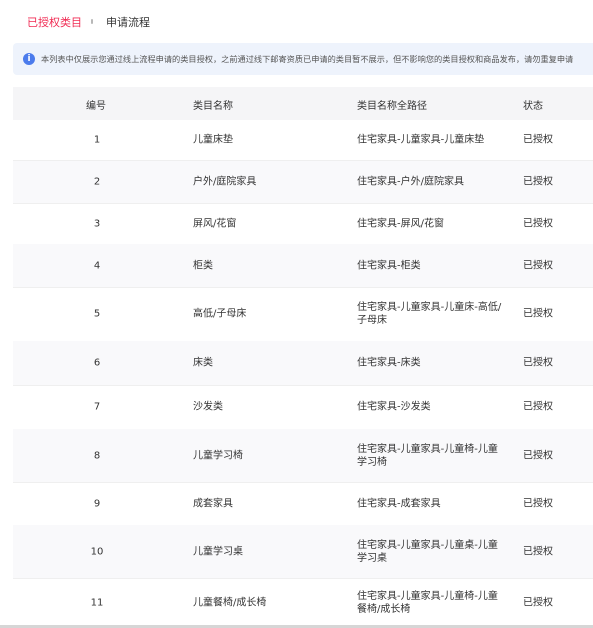 This screenshot has height=628, width=593. Describe the element at coordinates (215, 223) in the screenshot. I see `cell-category-name: 屏风/花窗` at that location.